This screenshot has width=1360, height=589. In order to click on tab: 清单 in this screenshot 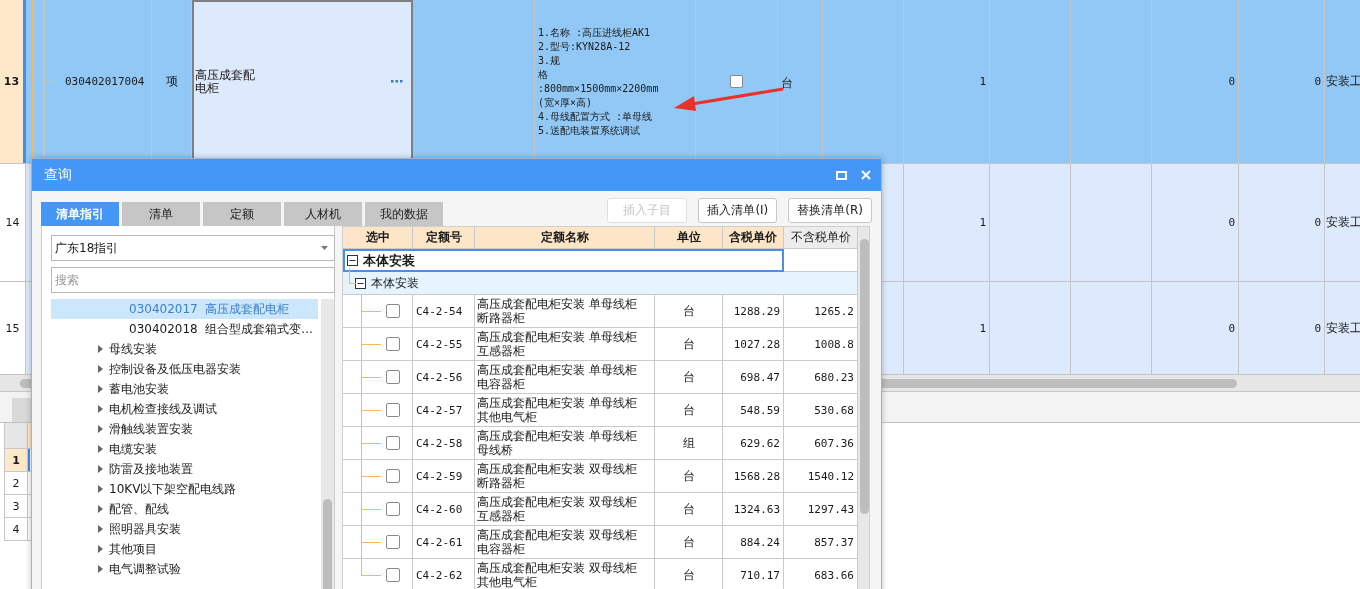, I will do `click(161, 214)`.